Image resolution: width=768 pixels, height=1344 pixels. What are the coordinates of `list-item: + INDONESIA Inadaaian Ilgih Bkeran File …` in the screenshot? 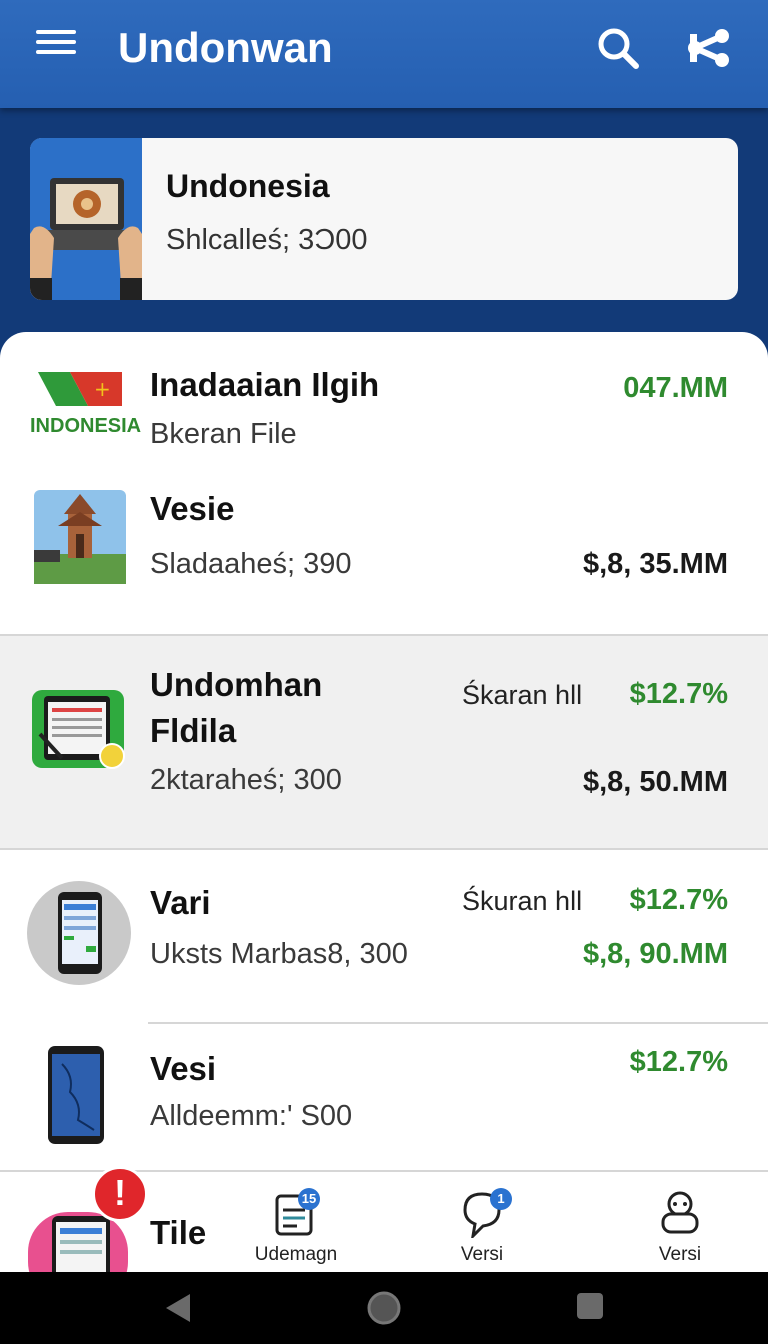 It's located at (384, 394).